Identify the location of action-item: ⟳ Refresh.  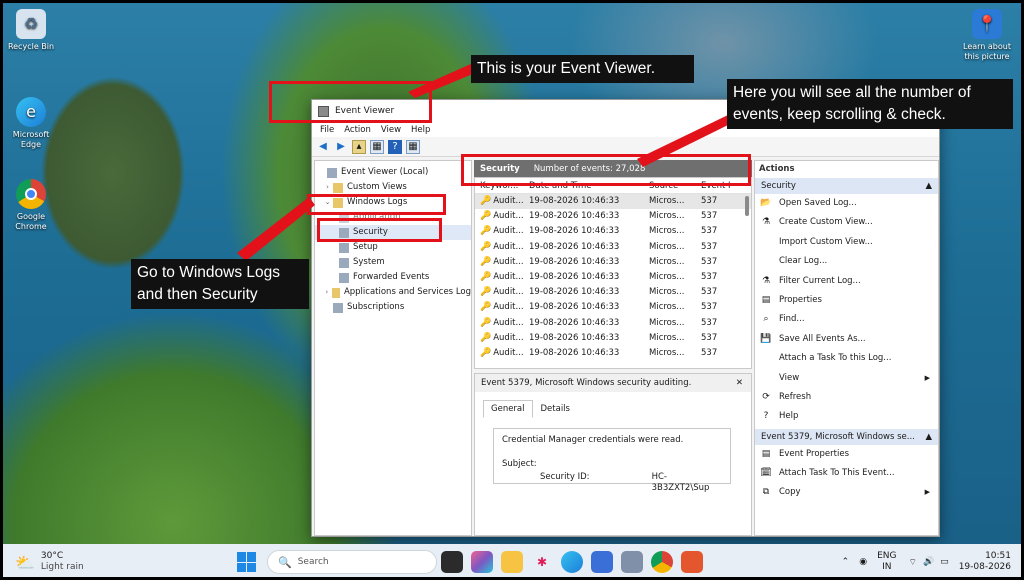
(846, 397).